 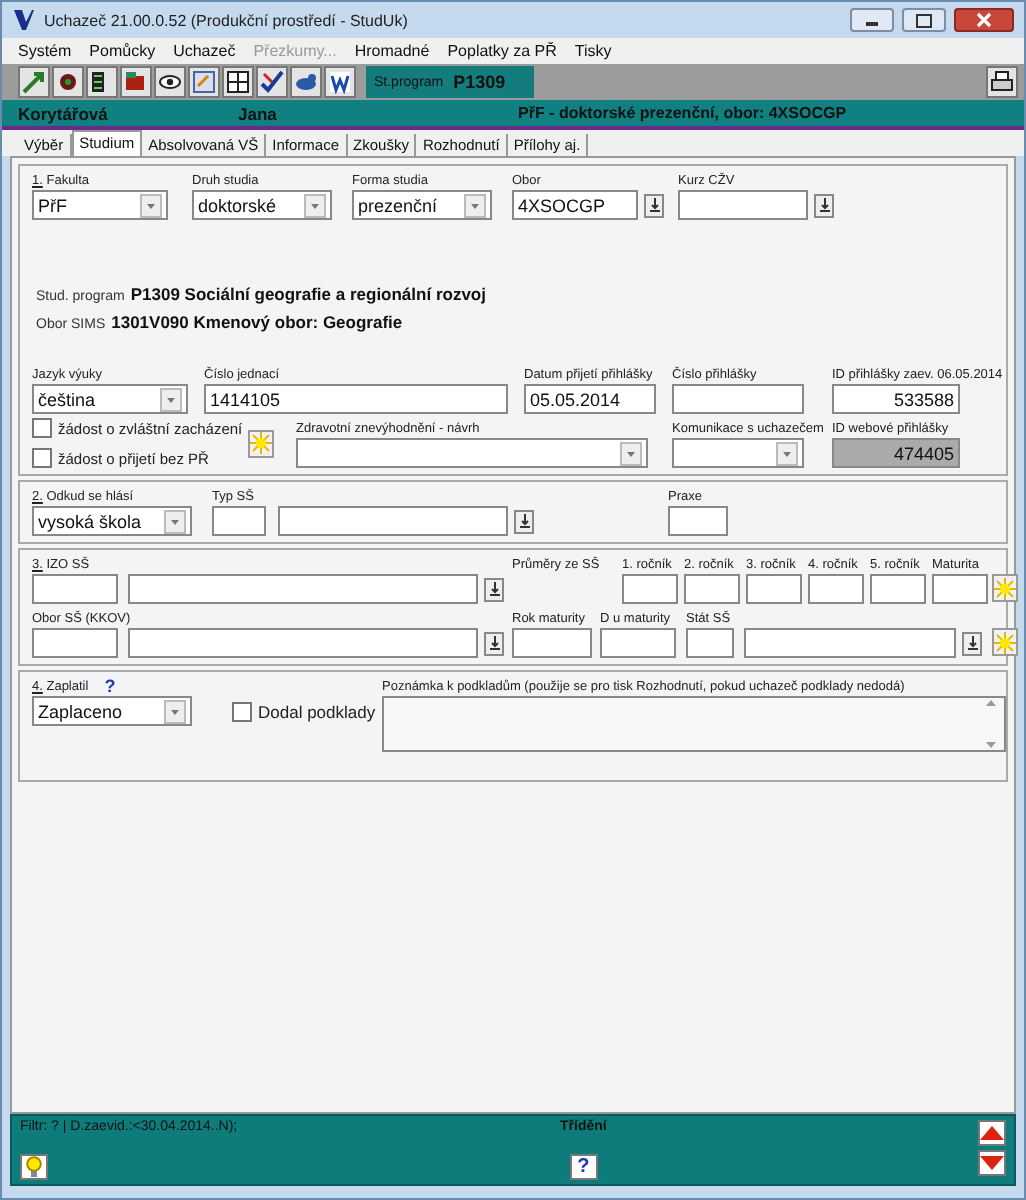 What do you see at coordinates (991, 724) in the screenshot?
I see `scroll-arrows-icon` at bounding box center [991, 724].